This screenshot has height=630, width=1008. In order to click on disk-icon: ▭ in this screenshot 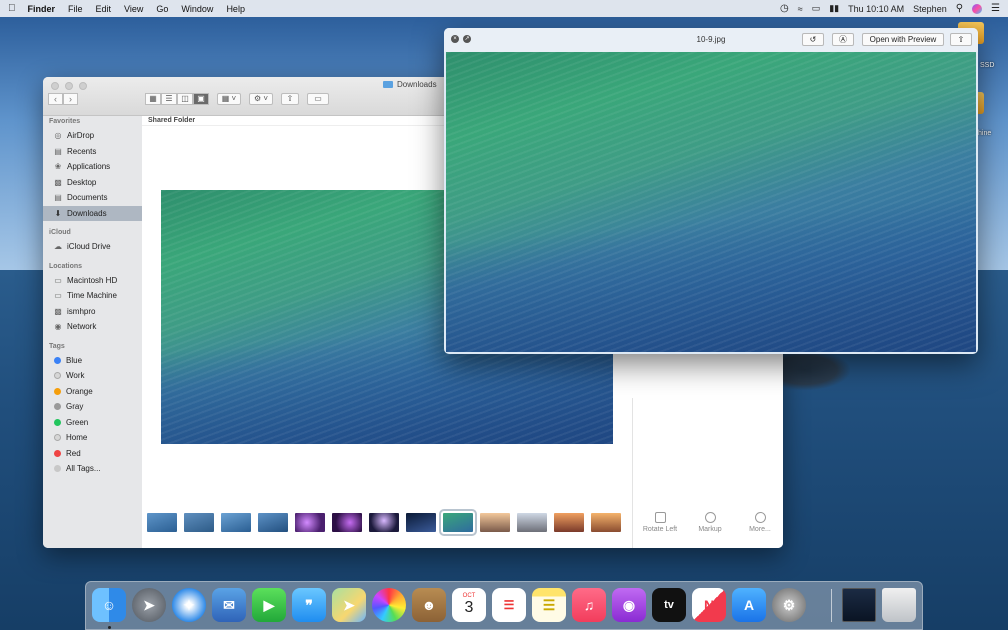, I will do `click(58, 280)`.